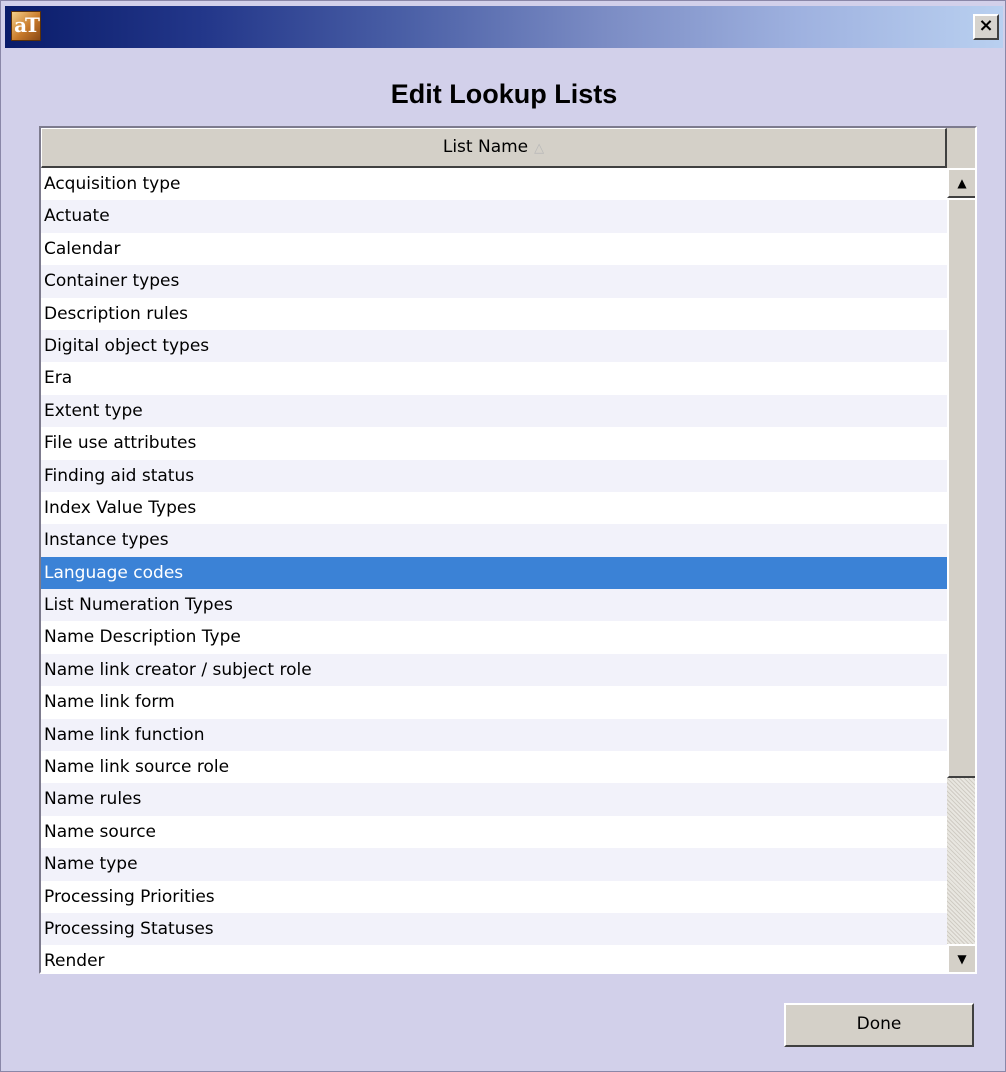  What do you see at coordinates (494, 896) in the screenshot?
I see `table-row: Processing Priorities` at bounding box center [494, 896].